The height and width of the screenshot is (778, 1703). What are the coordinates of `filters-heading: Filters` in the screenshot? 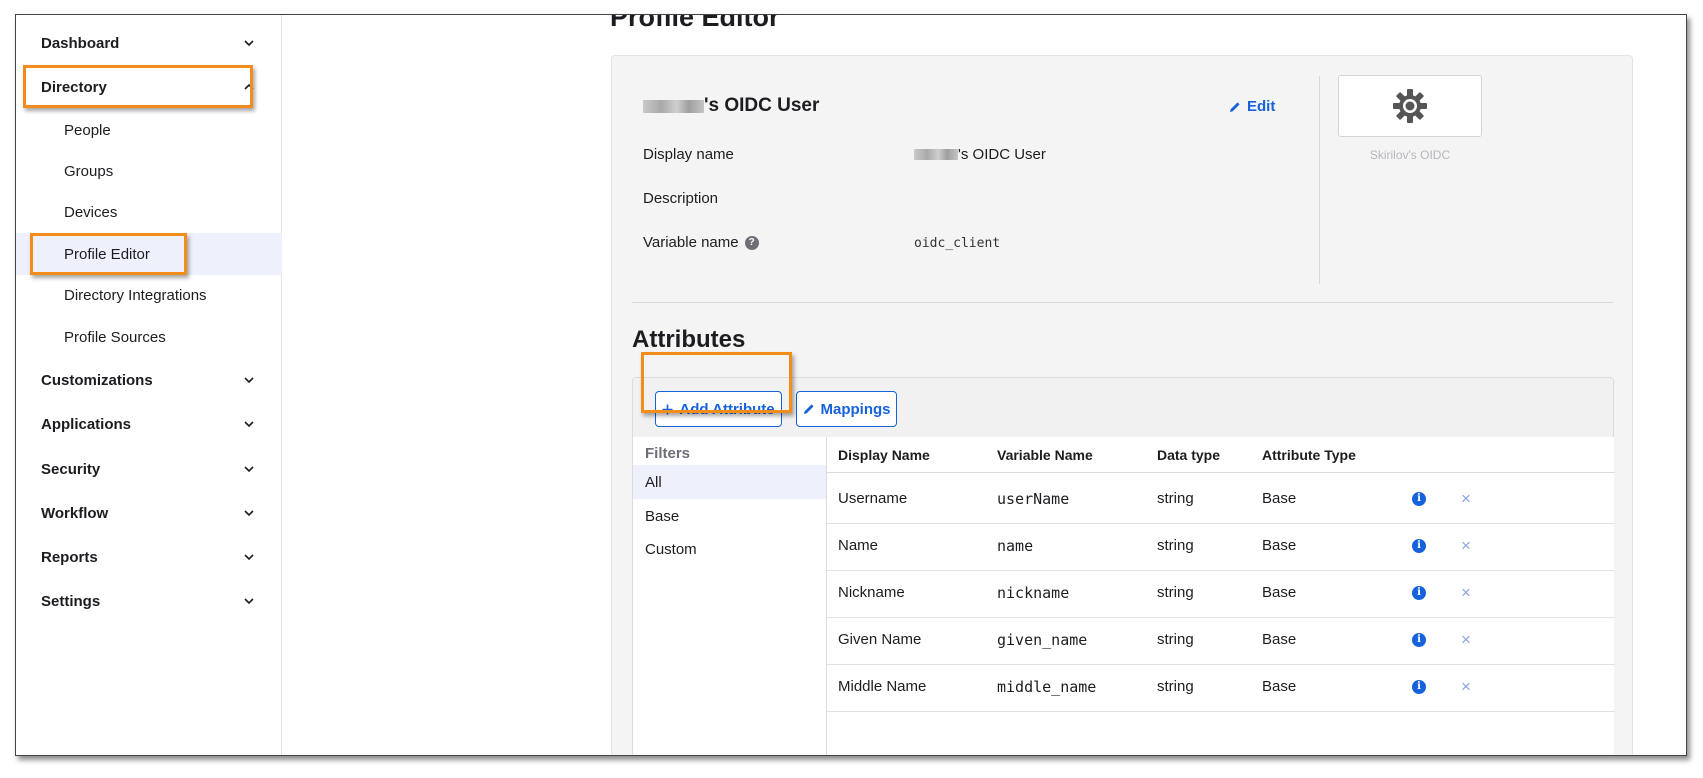 It's located at (668, 453).